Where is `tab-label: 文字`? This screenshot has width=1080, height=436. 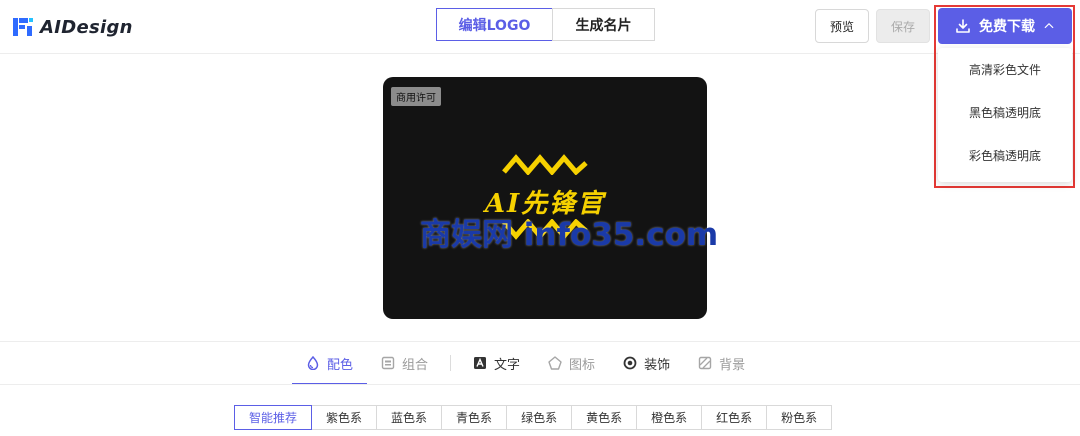
tab-label: 文字 is located at coordinates (507, 365).